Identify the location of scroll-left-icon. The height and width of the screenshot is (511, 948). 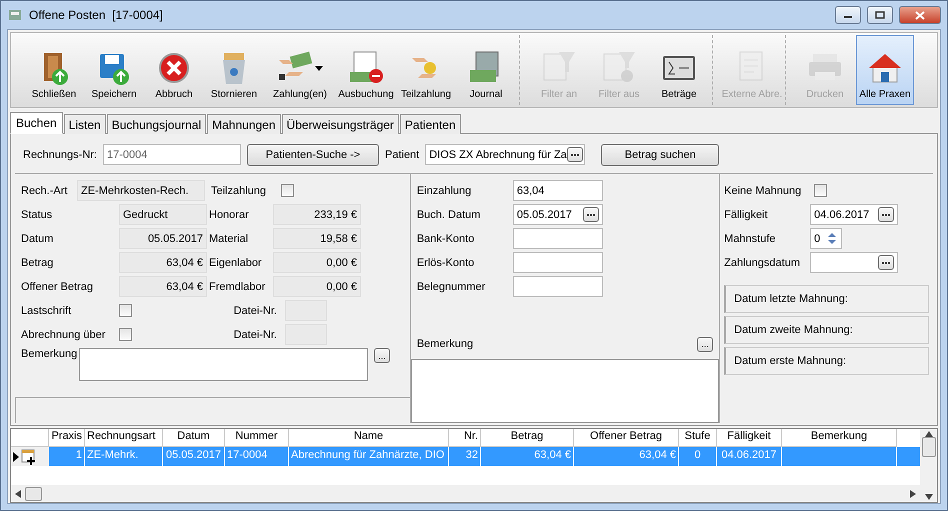
(18, 494).